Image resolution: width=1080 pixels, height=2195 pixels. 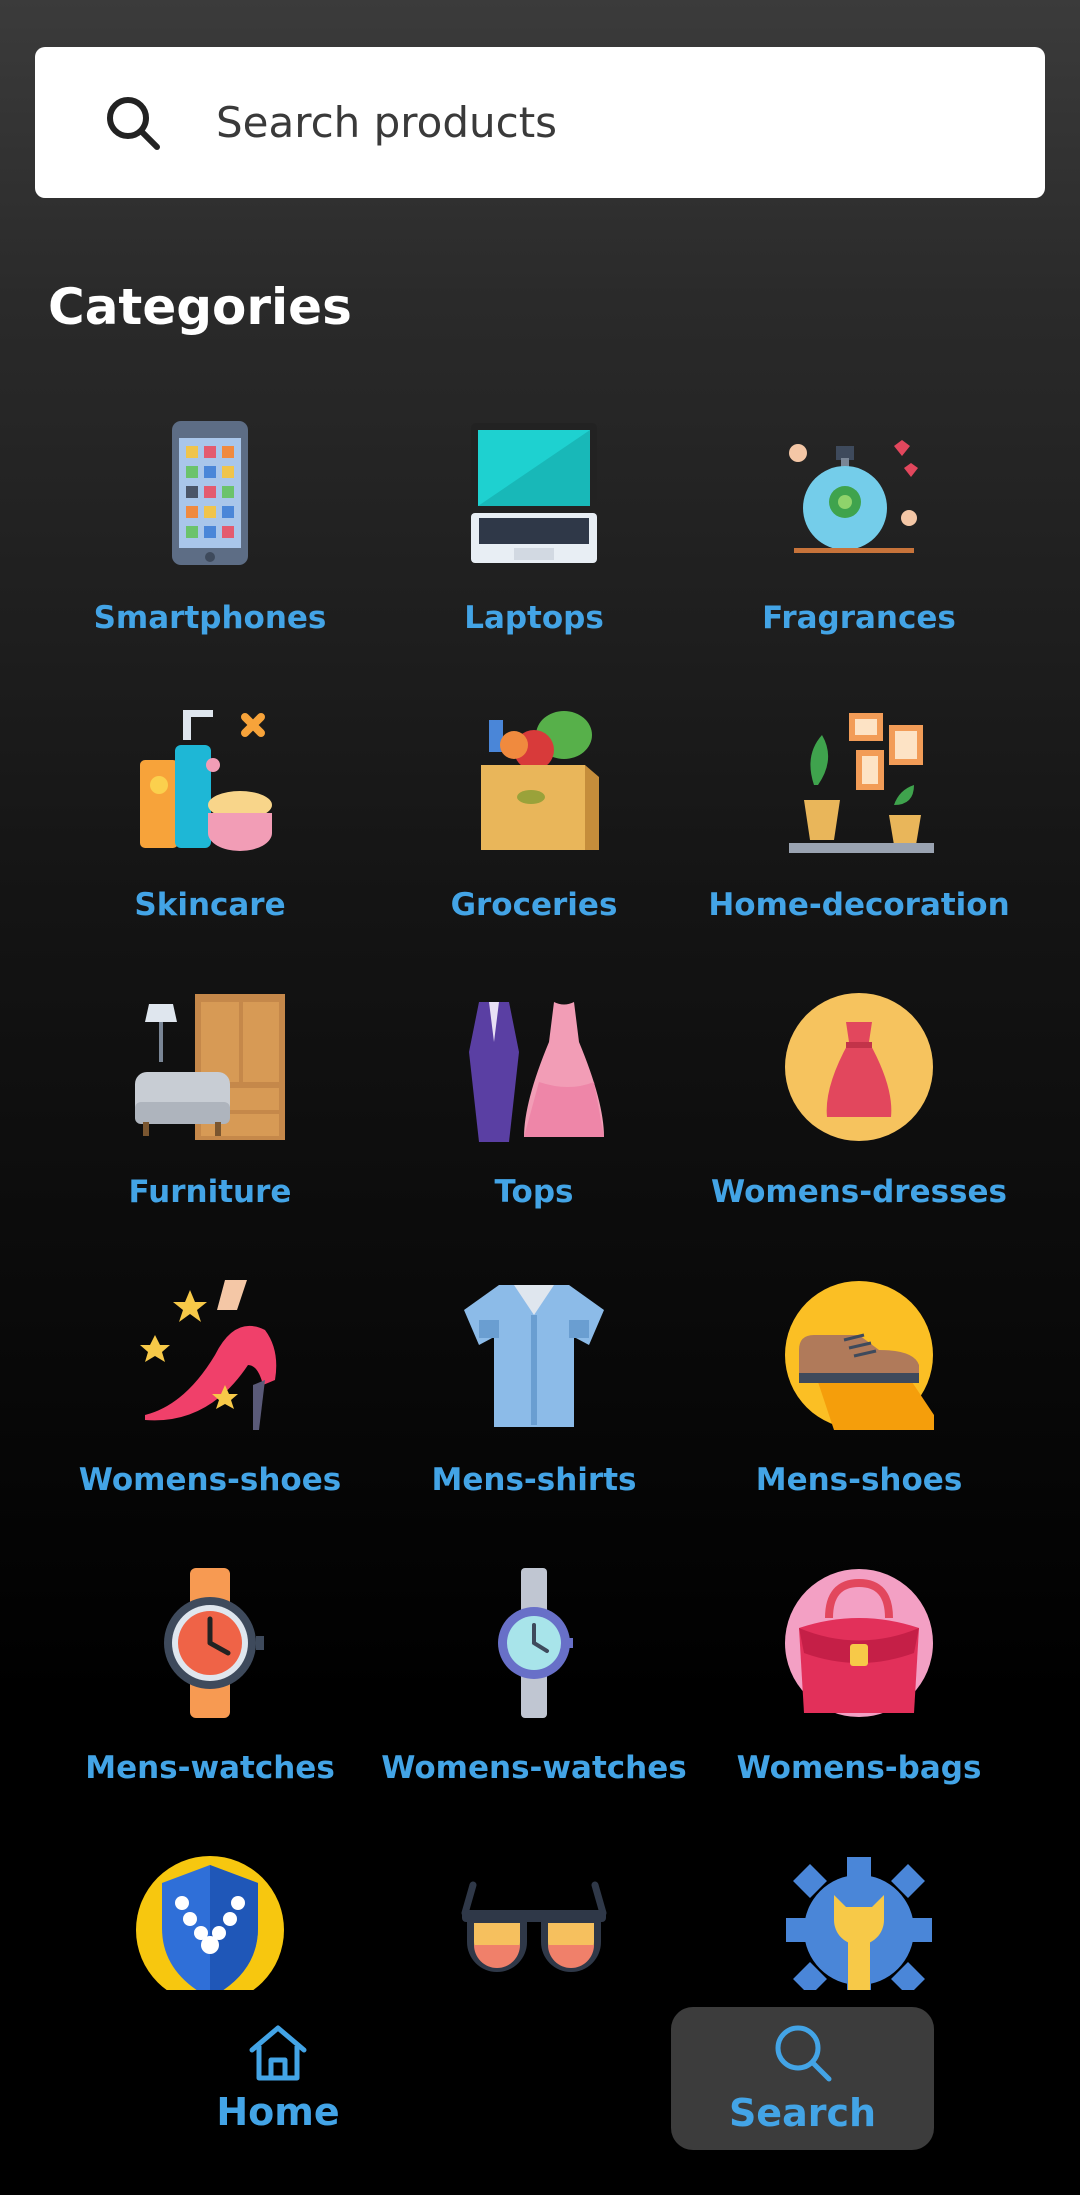 I want to click on category-sunglasses, so click(x=534, y=1922).